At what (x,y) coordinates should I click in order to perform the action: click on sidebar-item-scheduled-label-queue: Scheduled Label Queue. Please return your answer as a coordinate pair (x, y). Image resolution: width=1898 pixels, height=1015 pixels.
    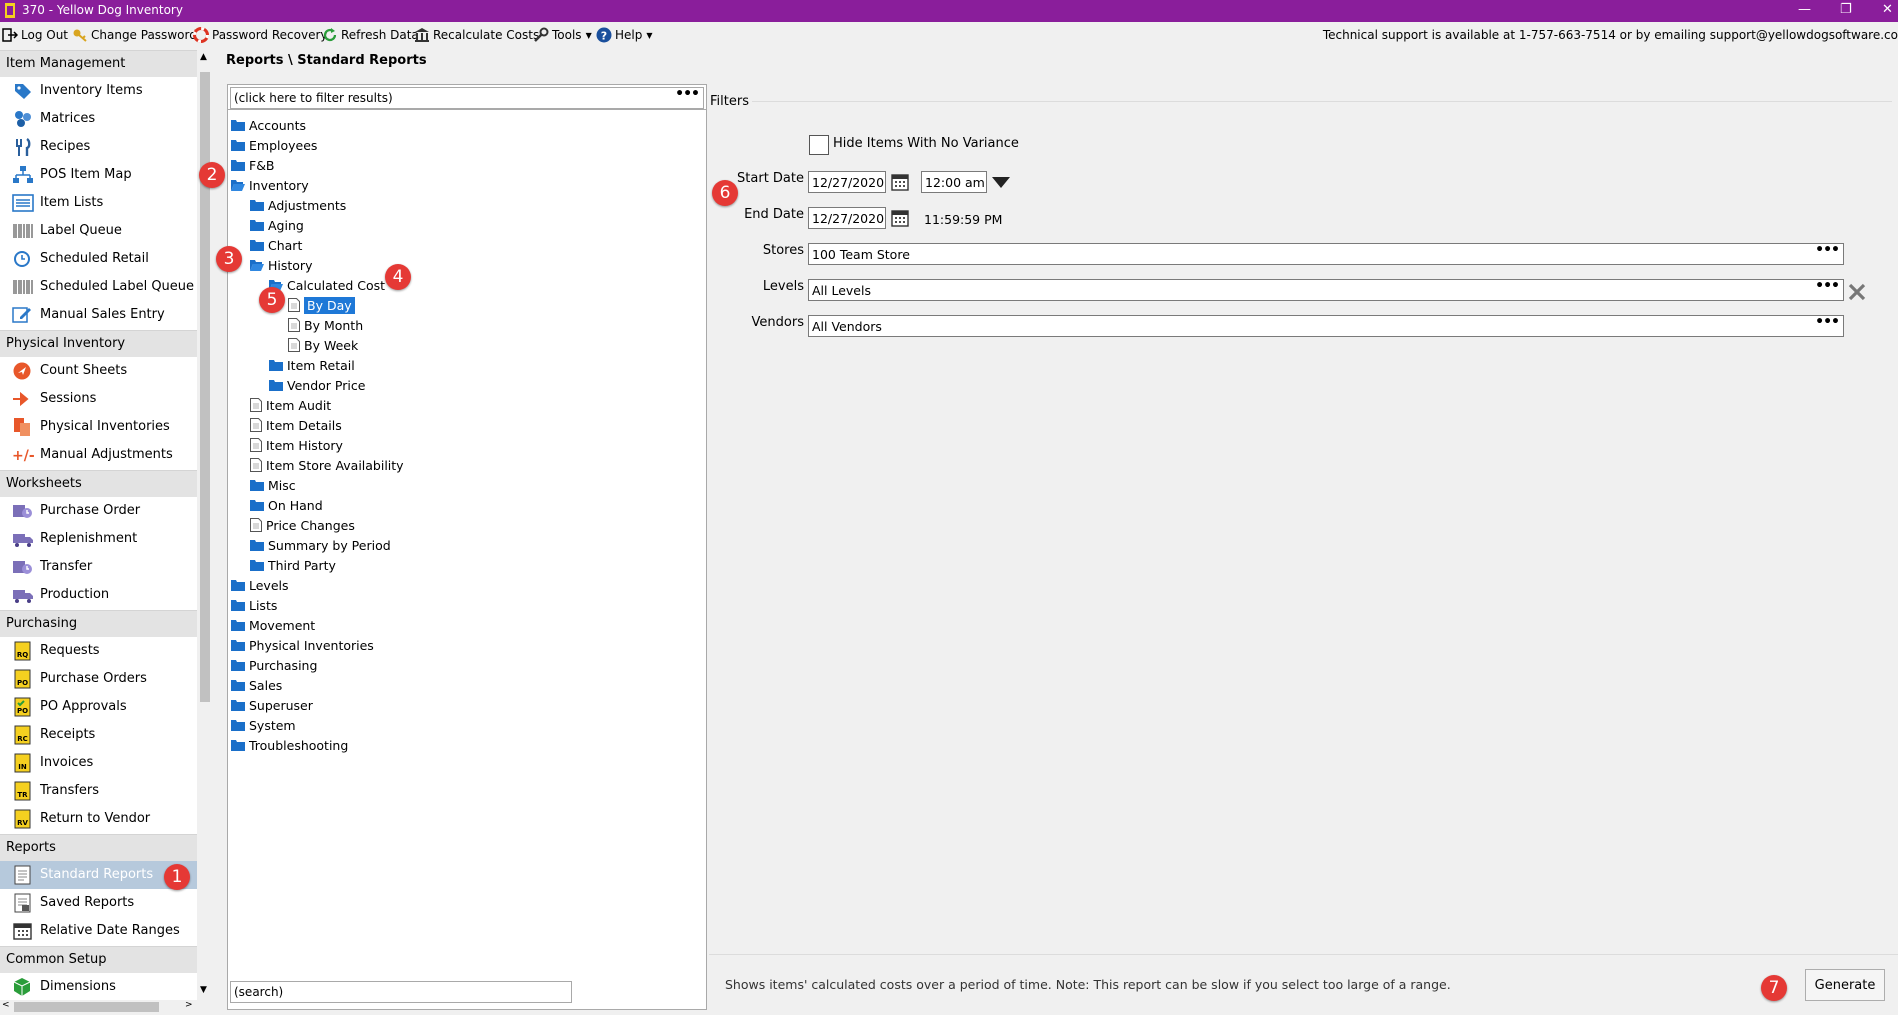
    Looking at the image, I should click on (98, 287).